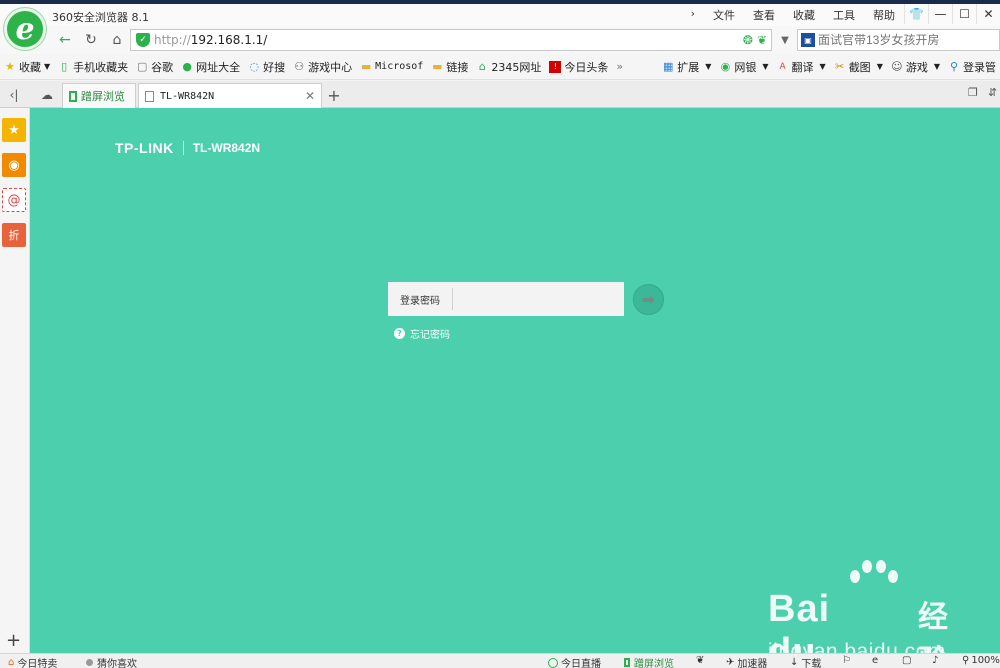 The height and width of the screenshot is (668, 1000). What do you see at coordinates (500, 94) in the screenshot?
I see `tab-bar: ‹| ☁ 蹭屏浏览 TL-WR842N ✕ + ❐ ⇵` at bounding box center [500, 94].